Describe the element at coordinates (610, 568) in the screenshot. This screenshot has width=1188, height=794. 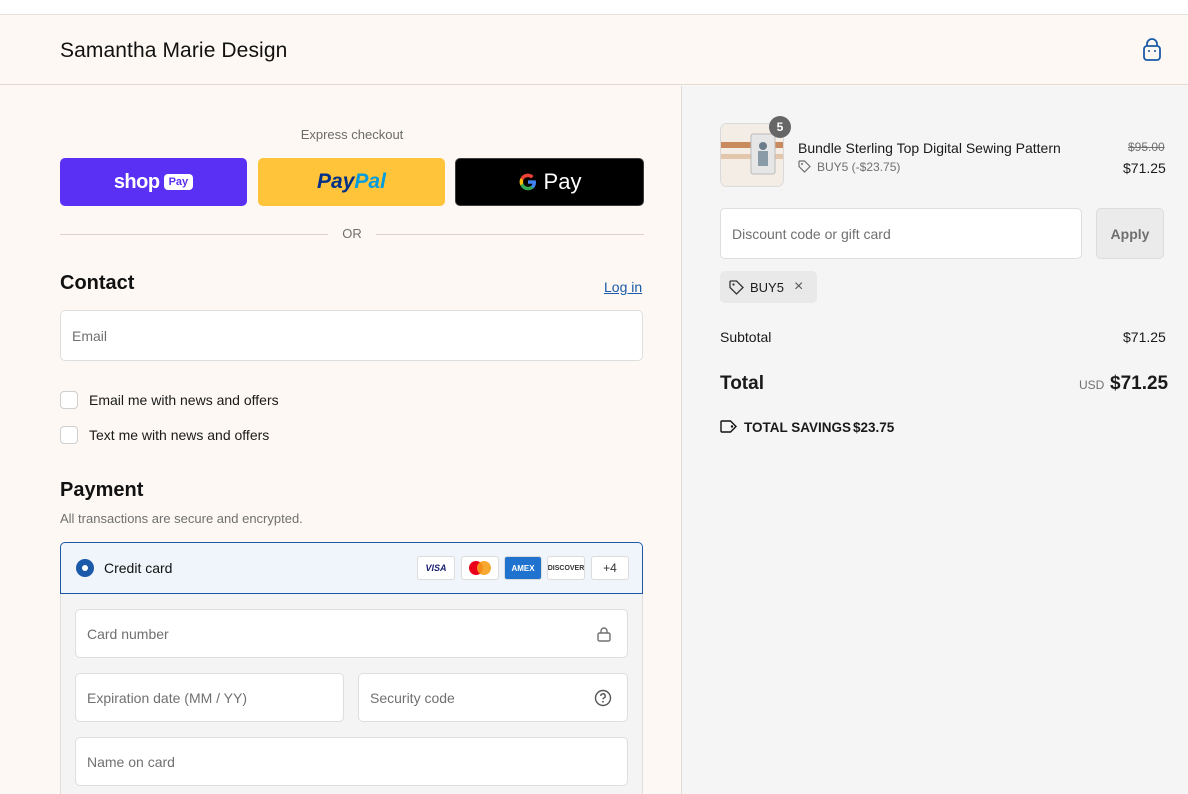
I see `more-cards-badge: +4` at that location.